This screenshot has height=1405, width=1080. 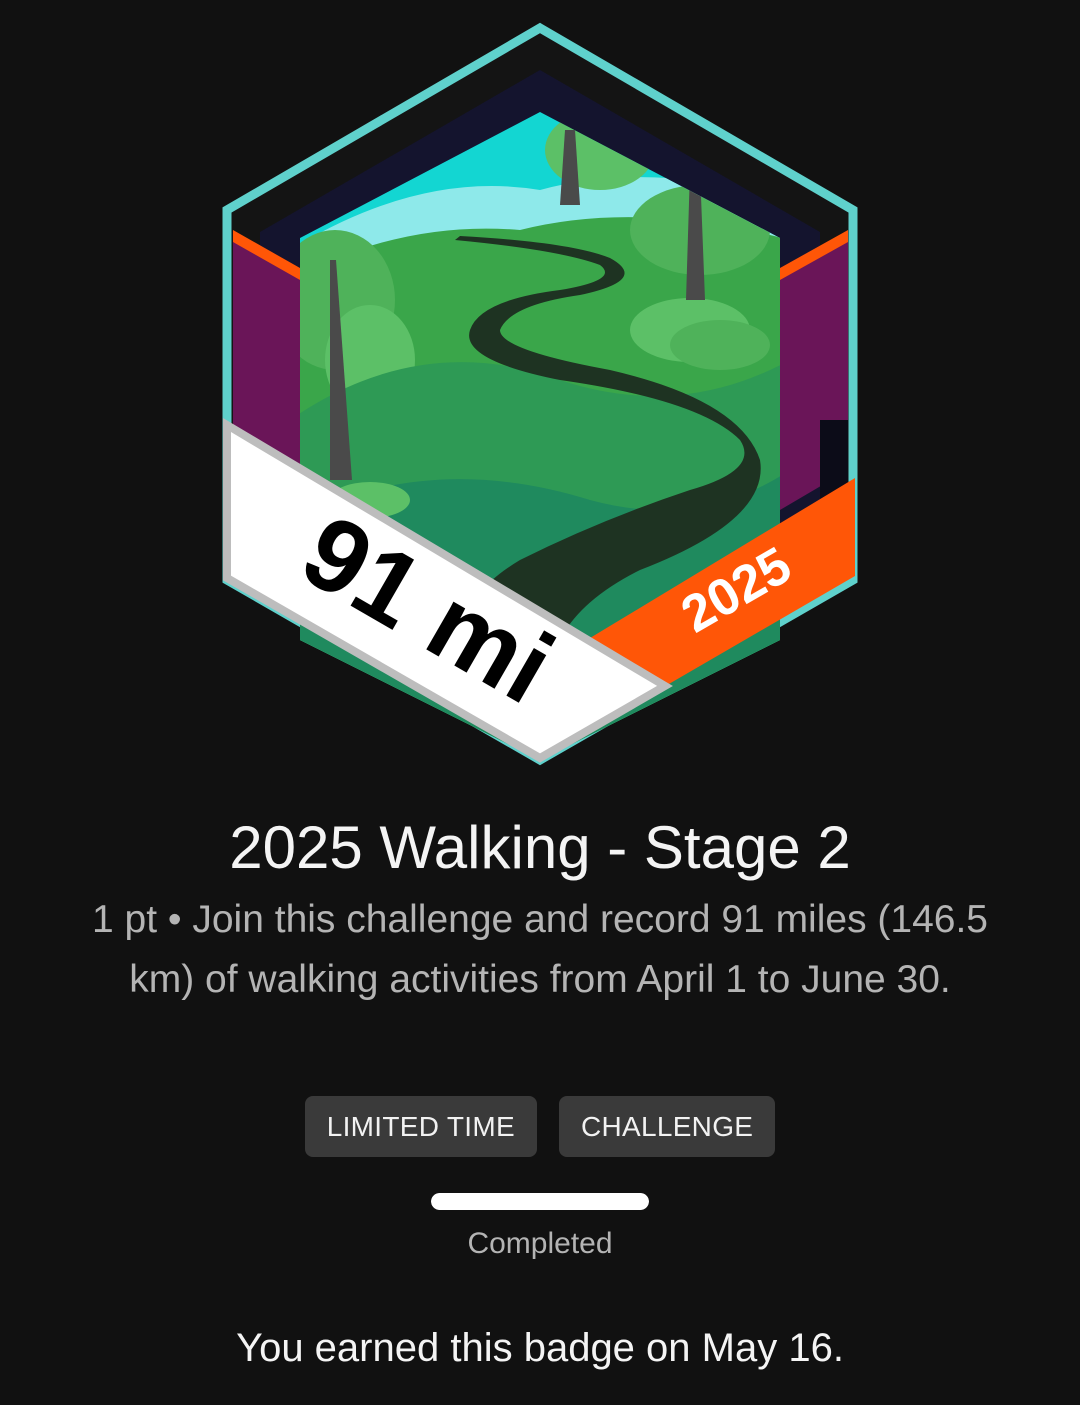 I want to click on badge-title: 2025 Walking - Stage 2, so click(x=540, y=847).